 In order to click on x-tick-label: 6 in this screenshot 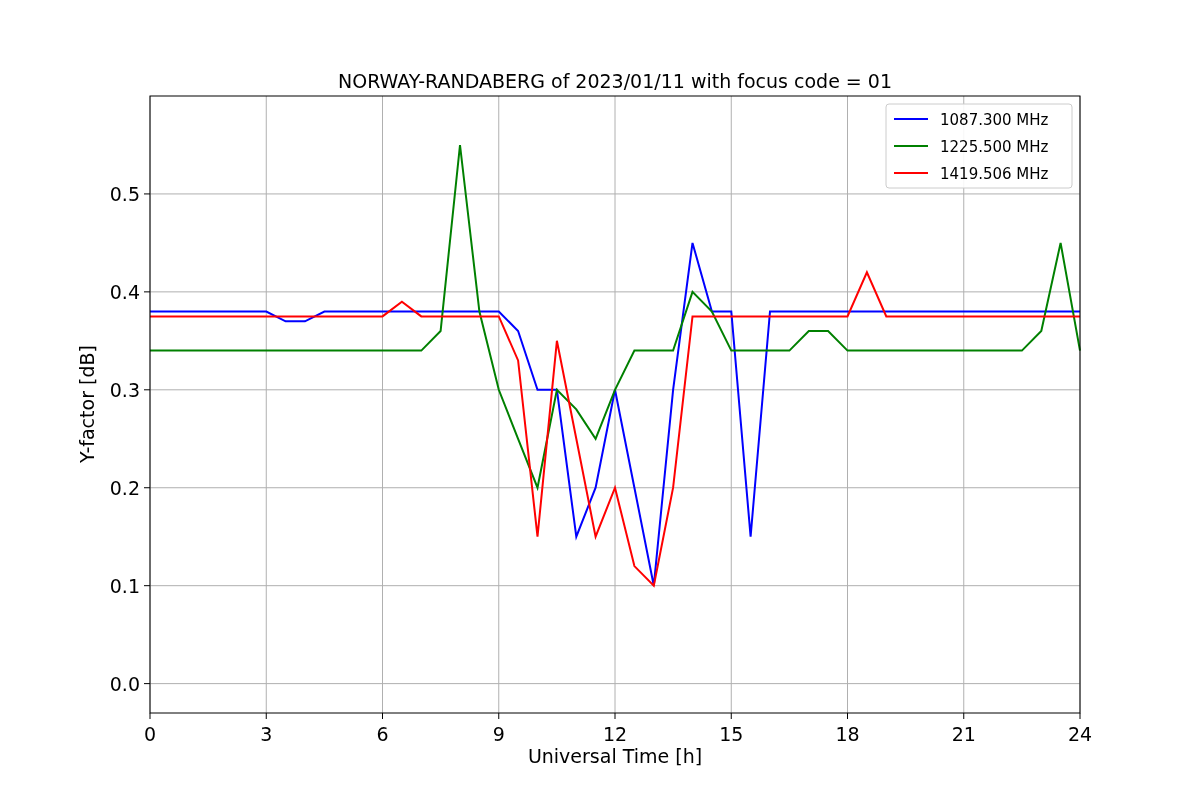, I will do `click(382, 734)`.